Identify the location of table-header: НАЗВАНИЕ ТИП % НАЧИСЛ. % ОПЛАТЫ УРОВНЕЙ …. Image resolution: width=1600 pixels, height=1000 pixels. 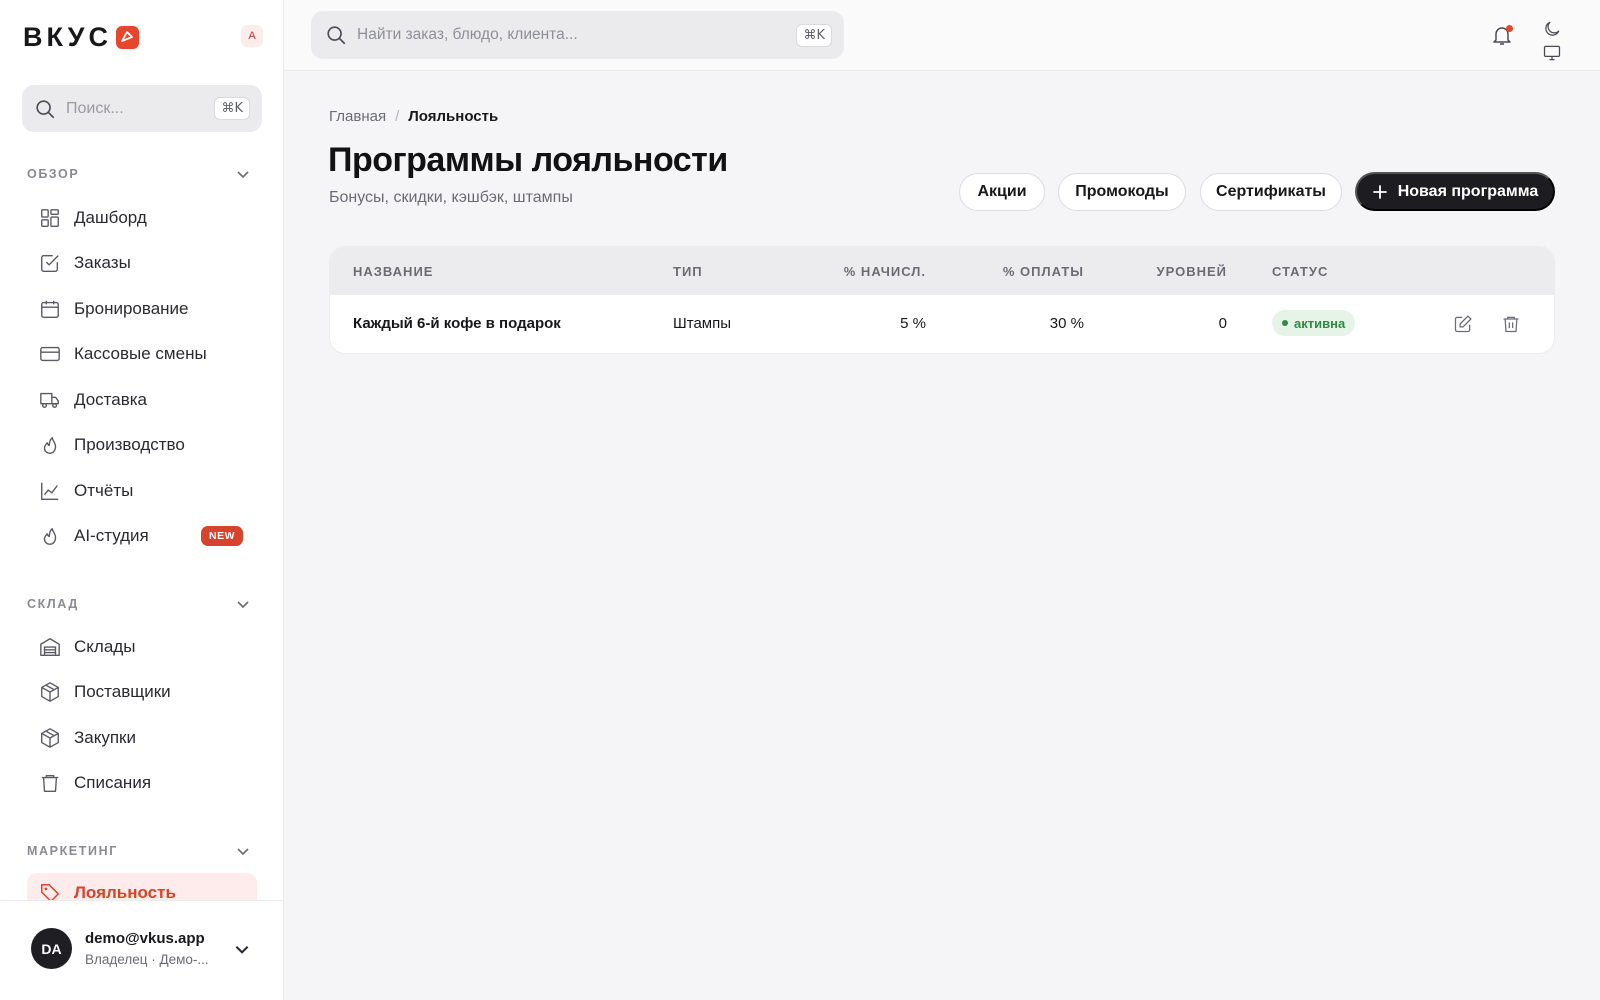
(942, 271).